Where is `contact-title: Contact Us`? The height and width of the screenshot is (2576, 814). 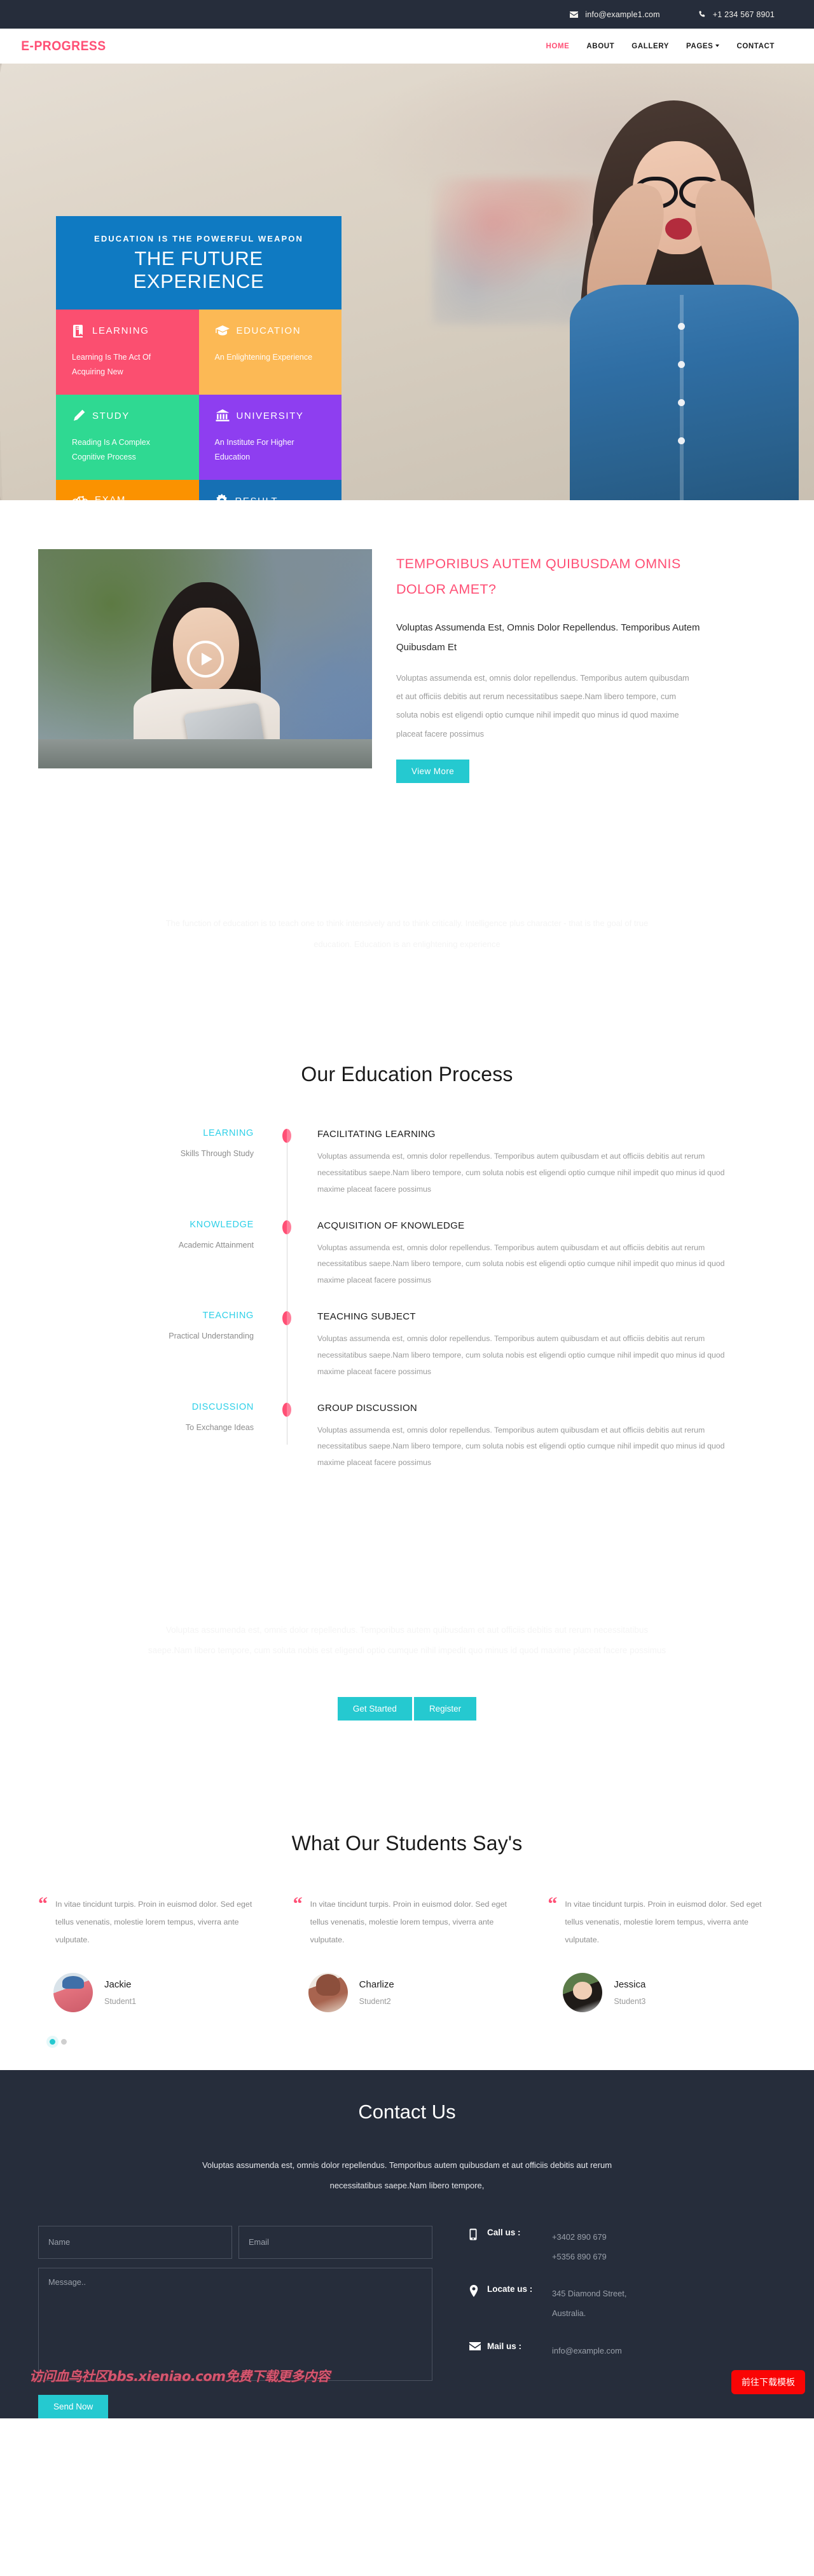 contact-title: Contact Us is located at coordinates (407, 2112).